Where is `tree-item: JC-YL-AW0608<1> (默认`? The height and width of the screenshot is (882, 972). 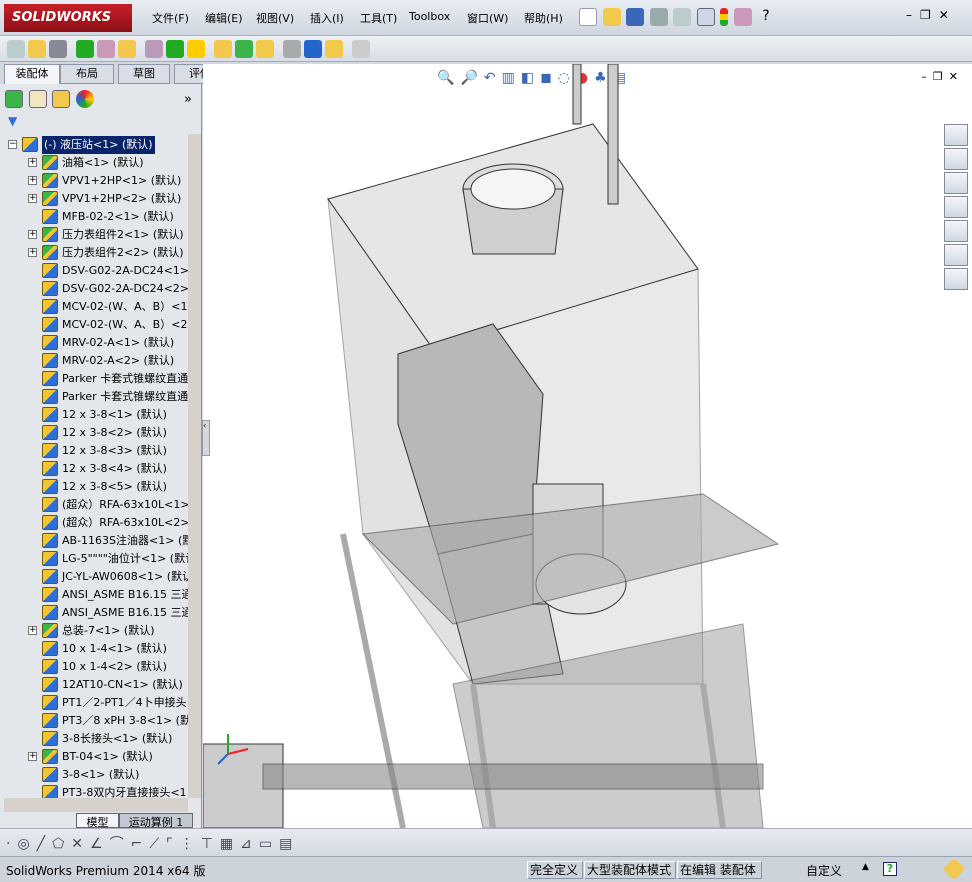
tree-item: JC-YL-AW0608<1> (默认 is located at coordinates (96, 577).